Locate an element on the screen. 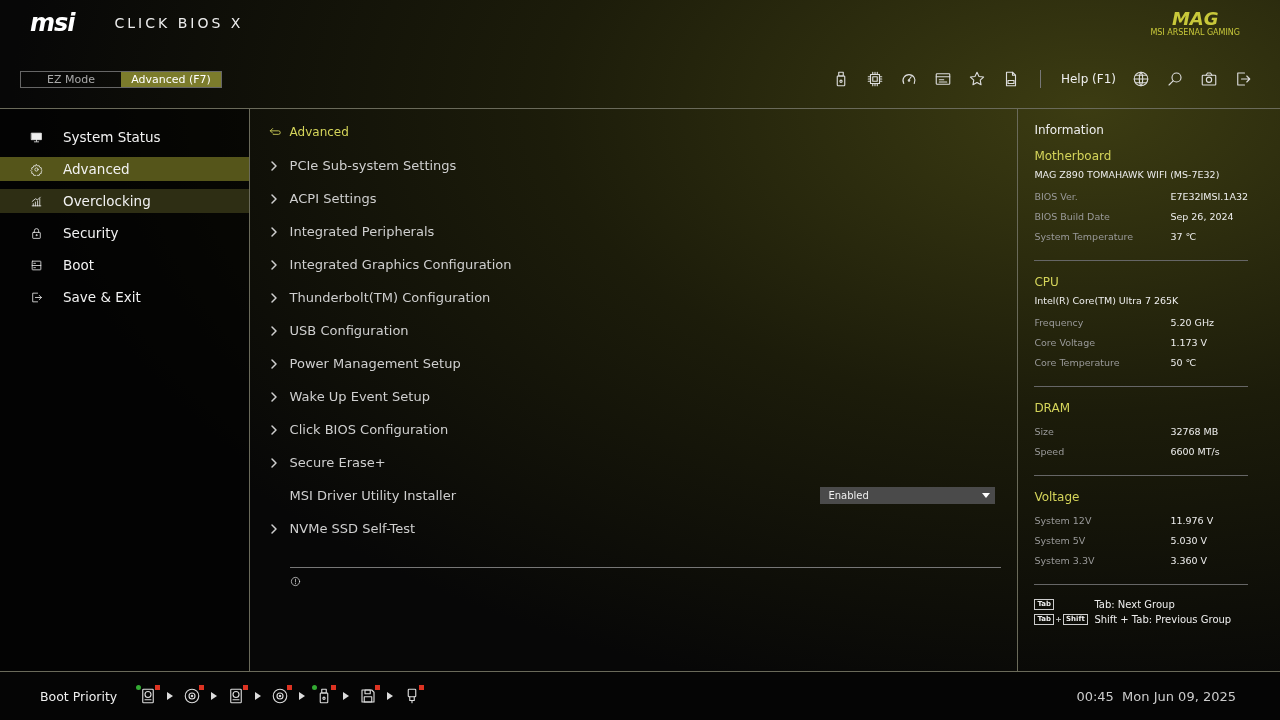 The height and width of the screenshot is (720, 1280). breadcrumb: Advanced is located at coordinates (319, 132).